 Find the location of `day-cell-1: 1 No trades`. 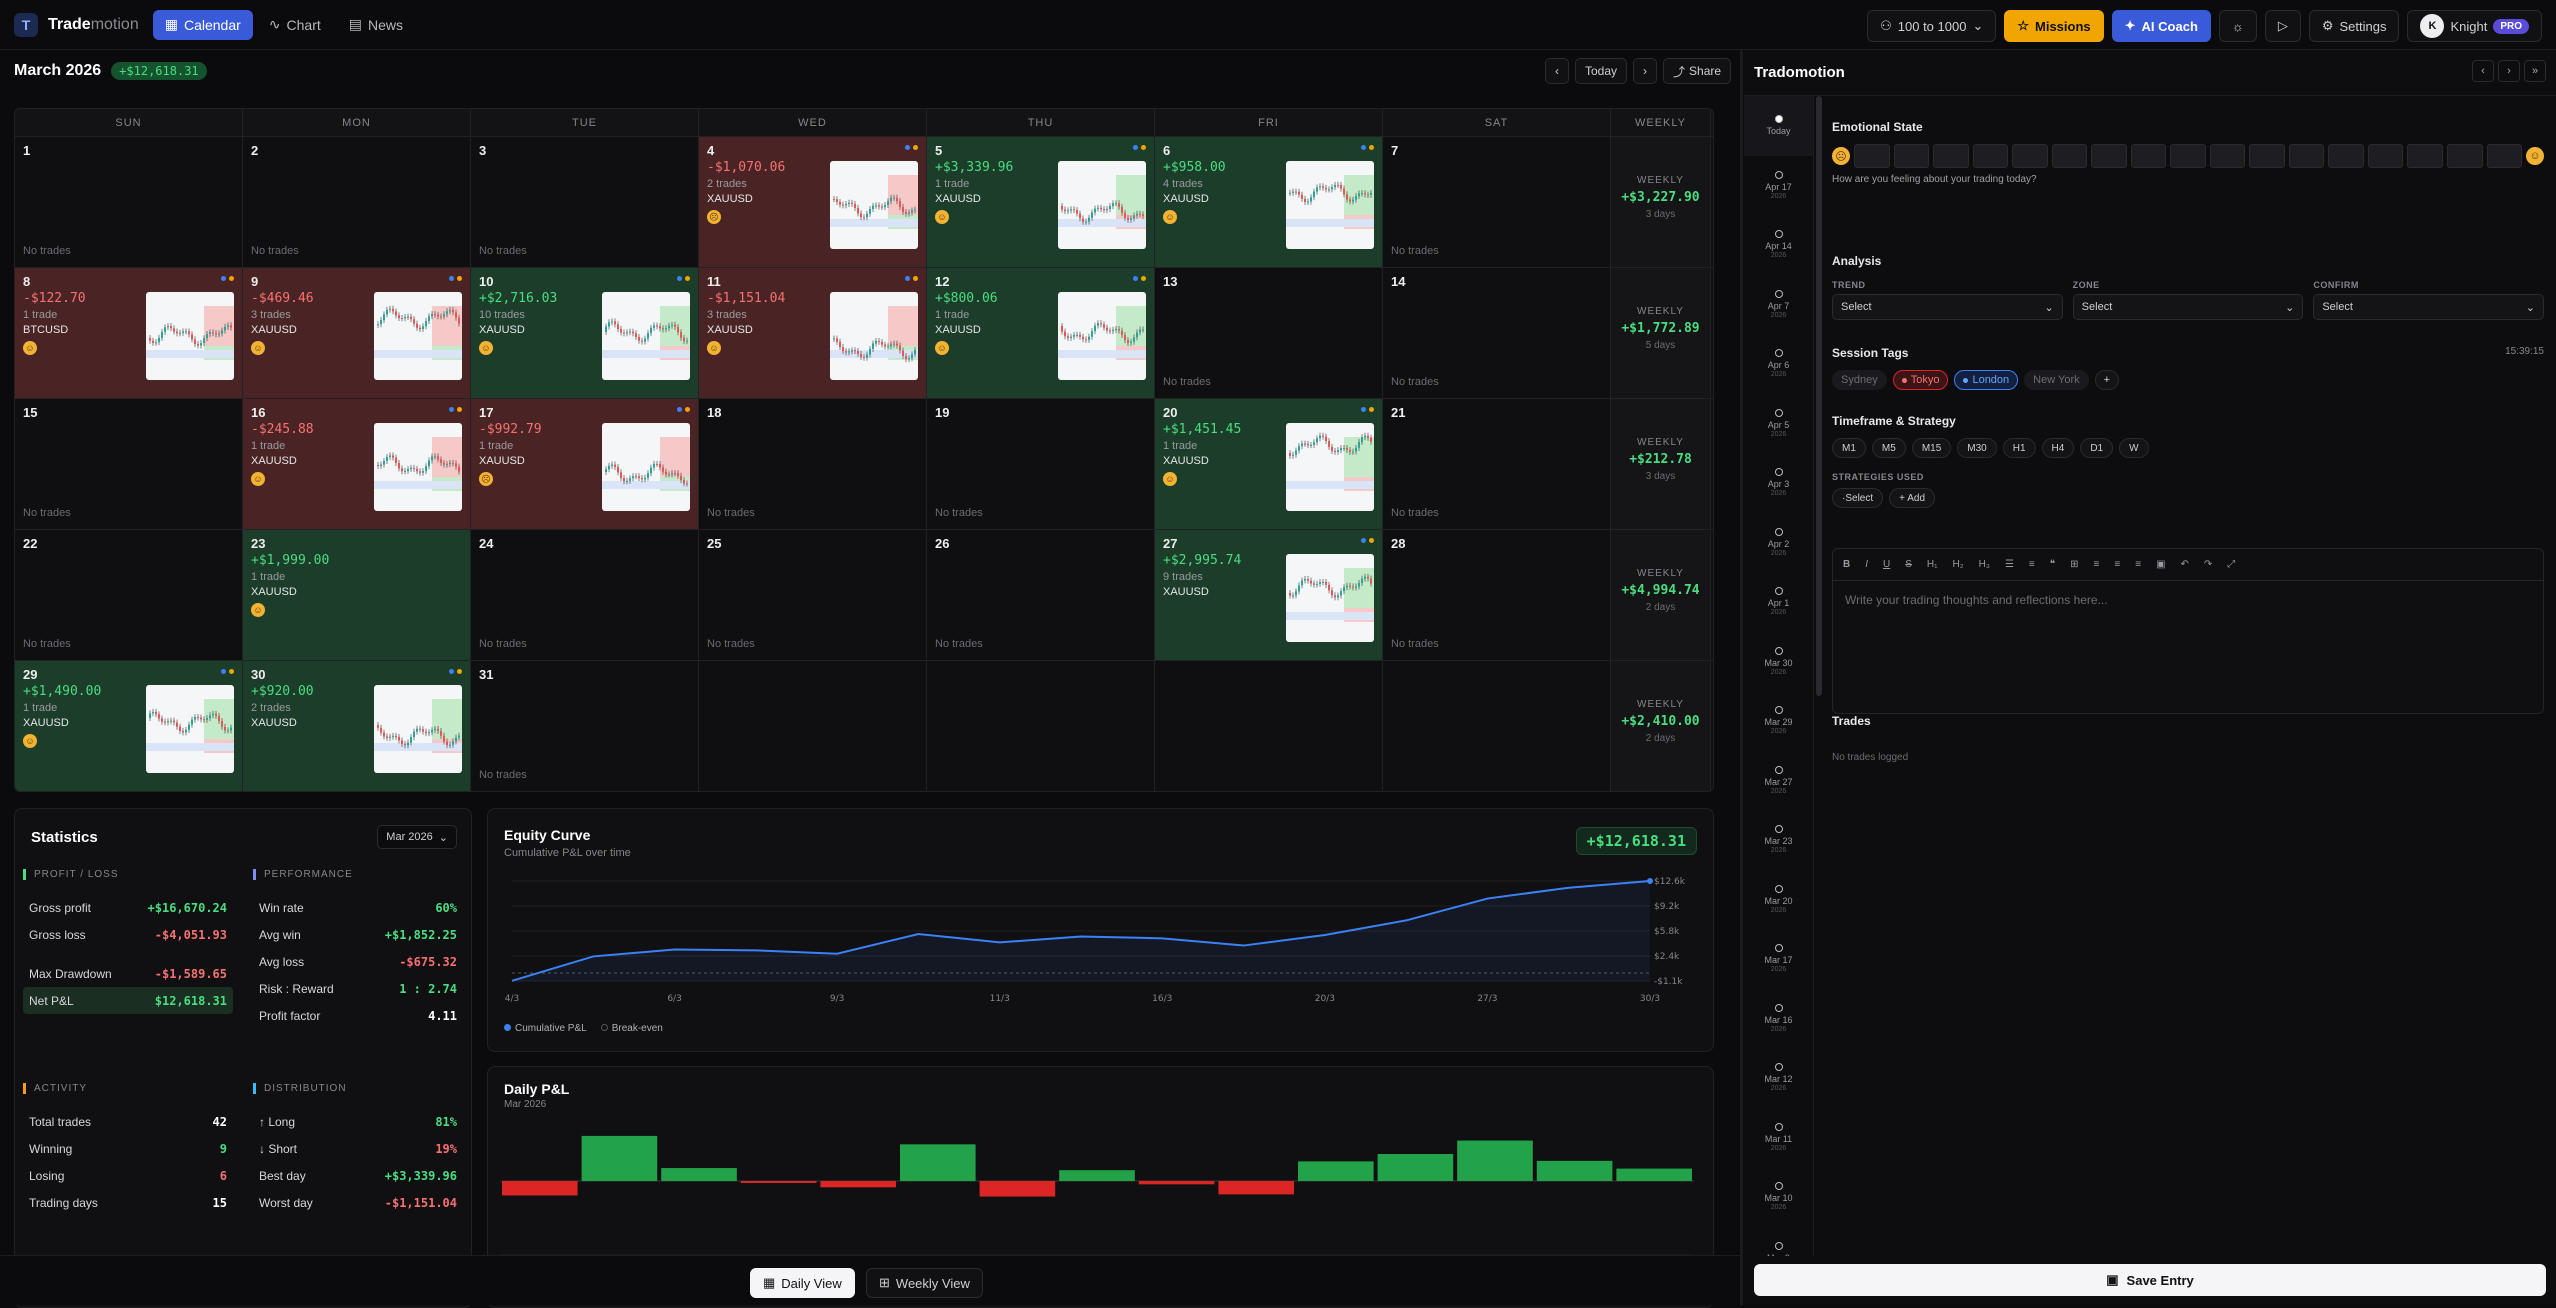

day-cell-1: 1 No trades is located at coordinates (129, 202).